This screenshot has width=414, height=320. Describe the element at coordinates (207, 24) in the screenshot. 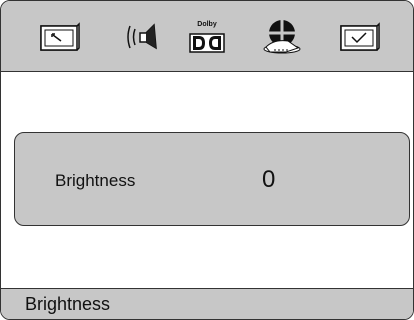

I see `dolby-label: Dolby` at that location.